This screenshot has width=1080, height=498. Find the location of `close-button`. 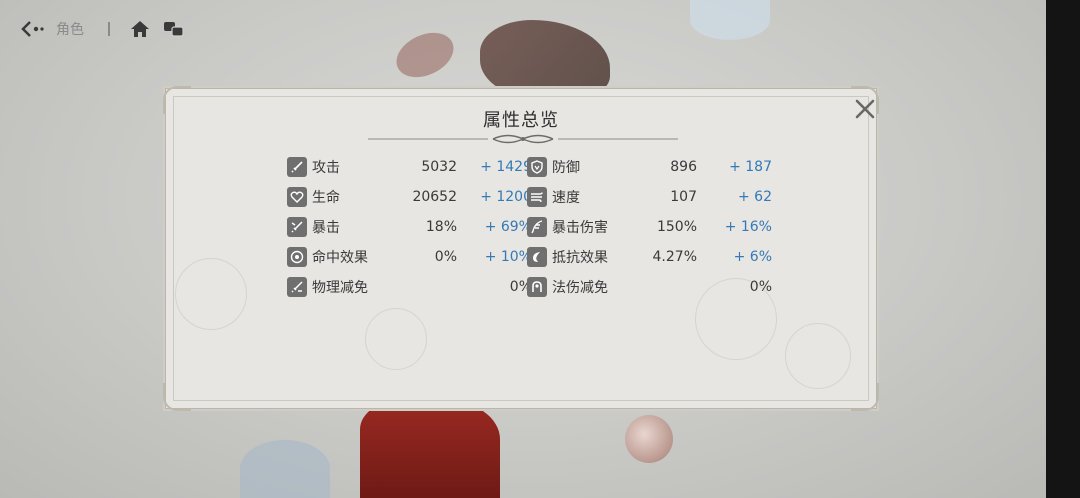

close-button is located at coordinates (865, 109).